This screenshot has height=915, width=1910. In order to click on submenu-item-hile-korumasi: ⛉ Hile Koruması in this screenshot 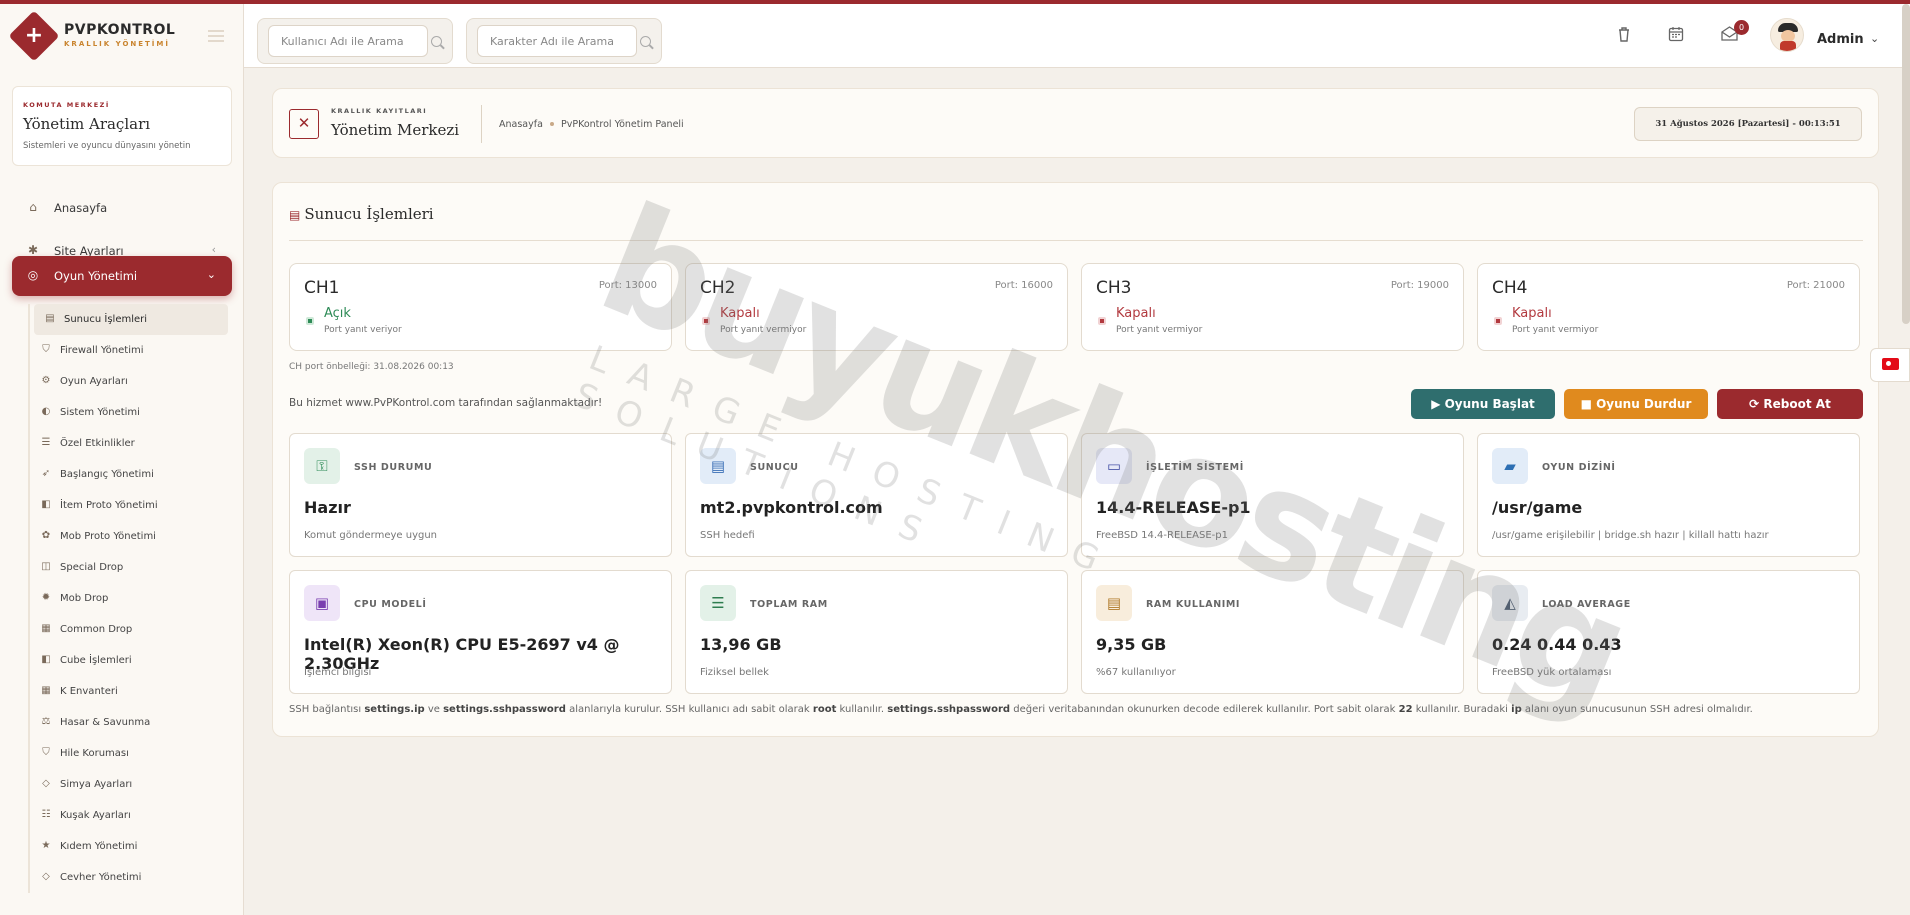, I will do `click(131, 753)`.